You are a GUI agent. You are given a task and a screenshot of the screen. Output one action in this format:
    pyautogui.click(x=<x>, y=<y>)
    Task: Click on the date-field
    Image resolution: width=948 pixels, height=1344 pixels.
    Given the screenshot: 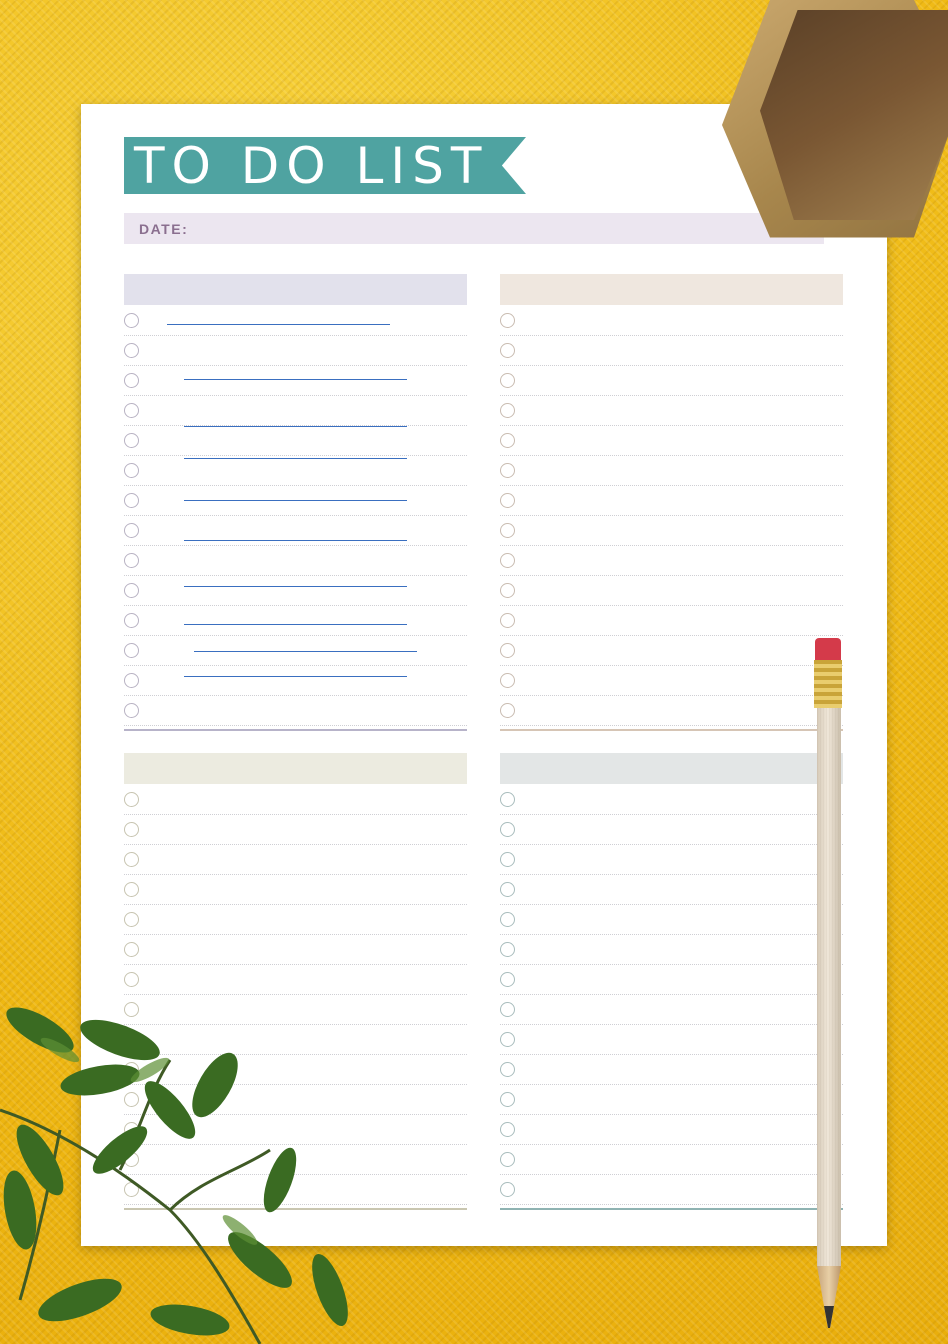 What is the action you would take?
    pyautogui.click(x=474, y=228)
    